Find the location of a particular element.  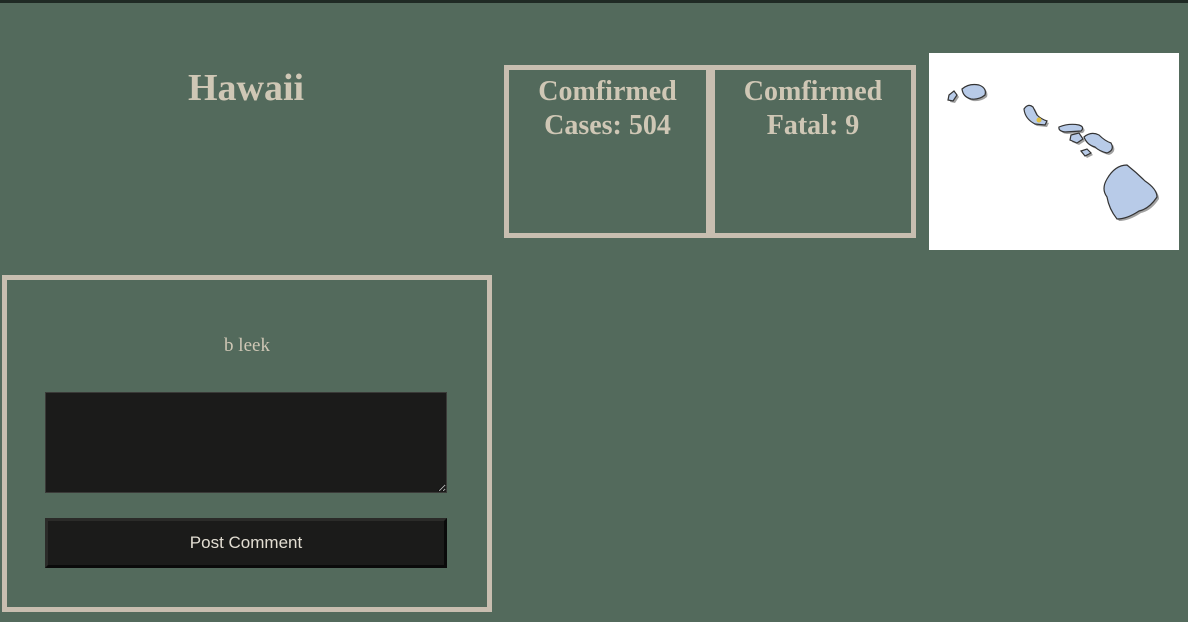

hawaii-big-island is located at coordinates (1130, 192).